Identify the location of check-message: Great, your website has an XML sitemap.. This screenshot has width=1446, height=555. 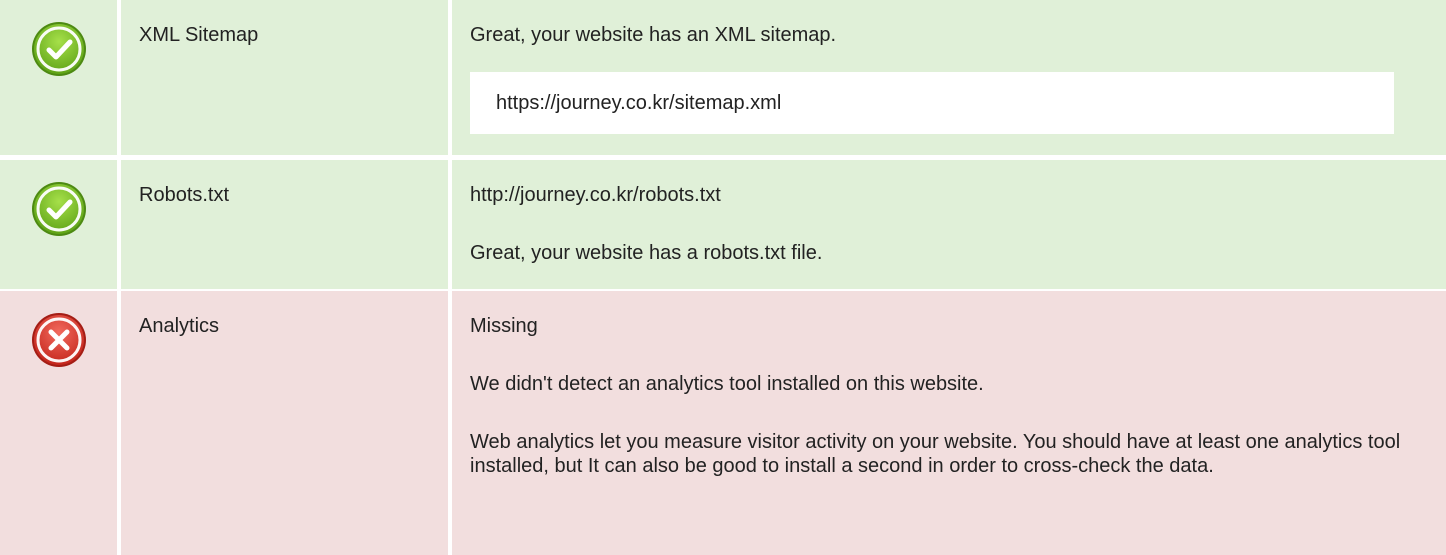
(653, 35).